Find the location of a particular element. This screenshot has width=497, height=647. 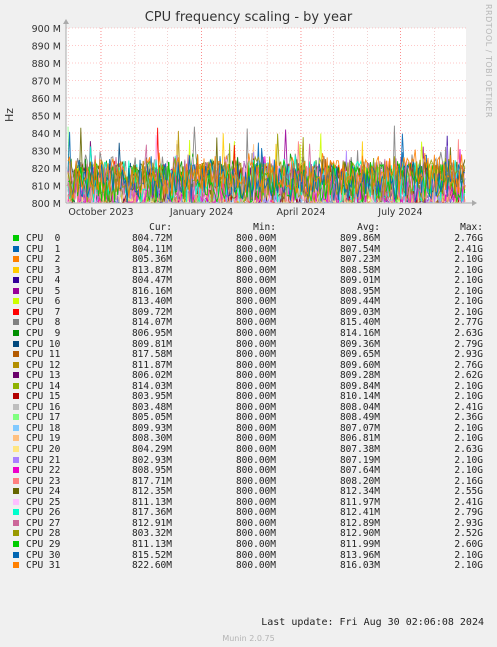

legend-row: CPU 2 805.36M 800.00M 807.23M 2.10G is located at coordinates (248, 259).